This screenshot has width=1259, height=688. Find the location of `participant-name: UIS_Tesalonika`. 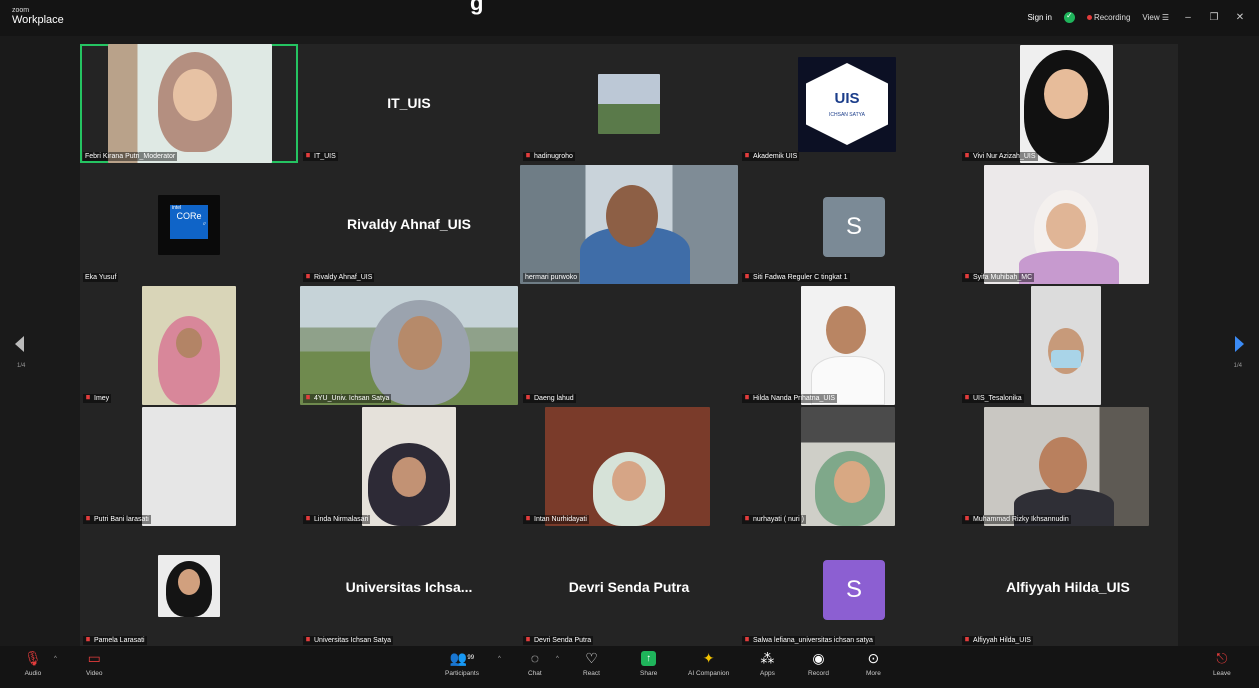

participant-name: UIS_Tesalonika is located at coordinates (993, 398).